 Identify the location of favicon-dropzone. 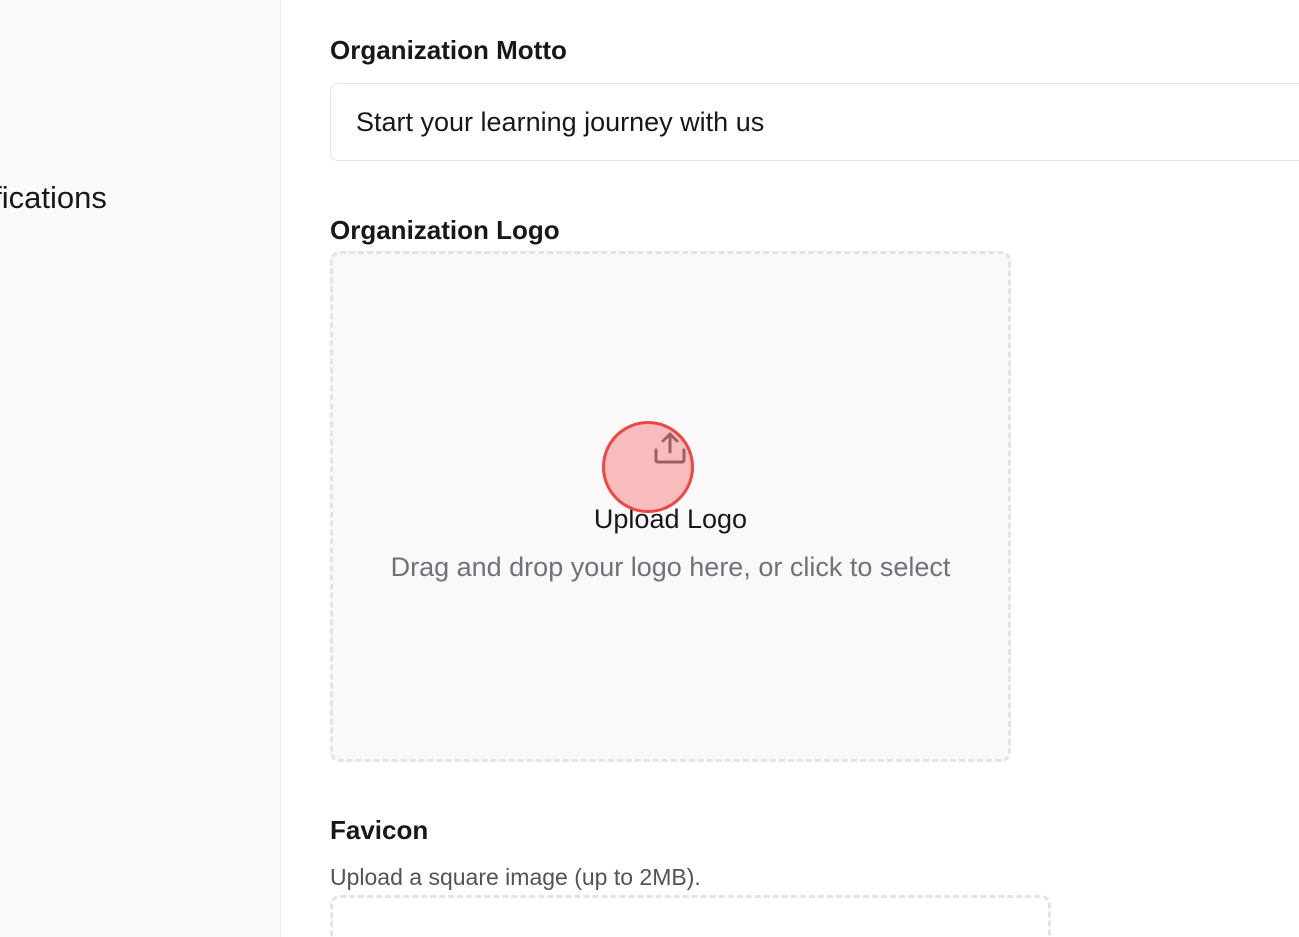
(690, 916).